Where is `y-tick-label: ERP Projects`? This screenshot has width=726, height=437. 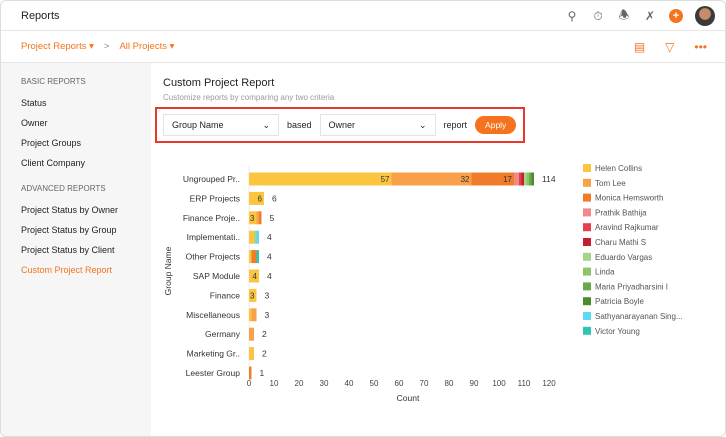
y-tick-label: ERP Projects is located at coordinates (215, 198).